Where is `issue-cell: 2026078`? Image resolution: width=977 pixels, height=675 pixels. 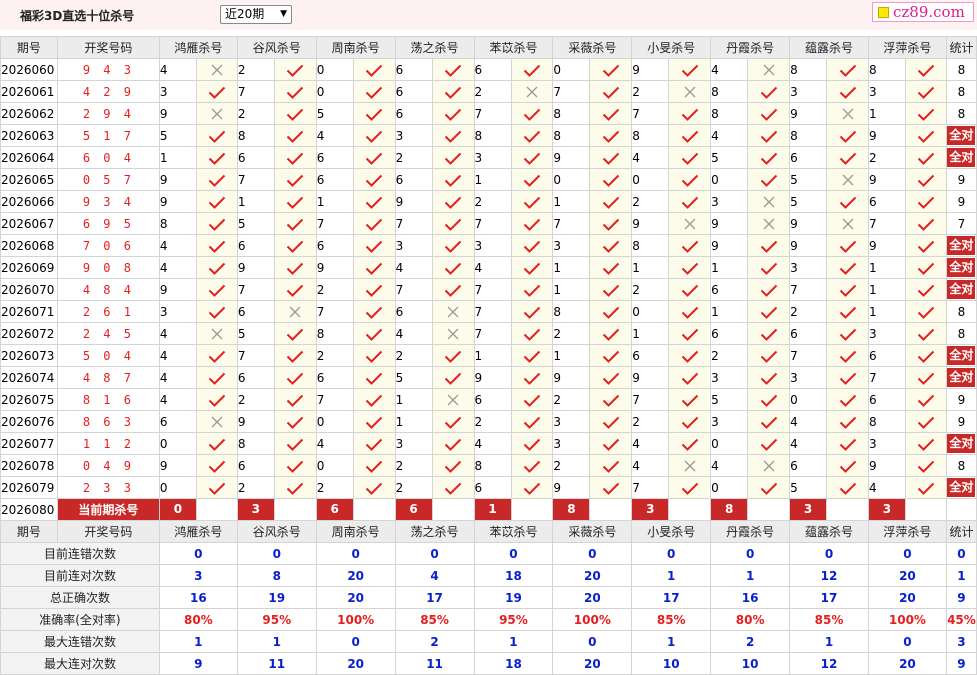 issue-cell: 2026078 is located at coordinates (29, 465).